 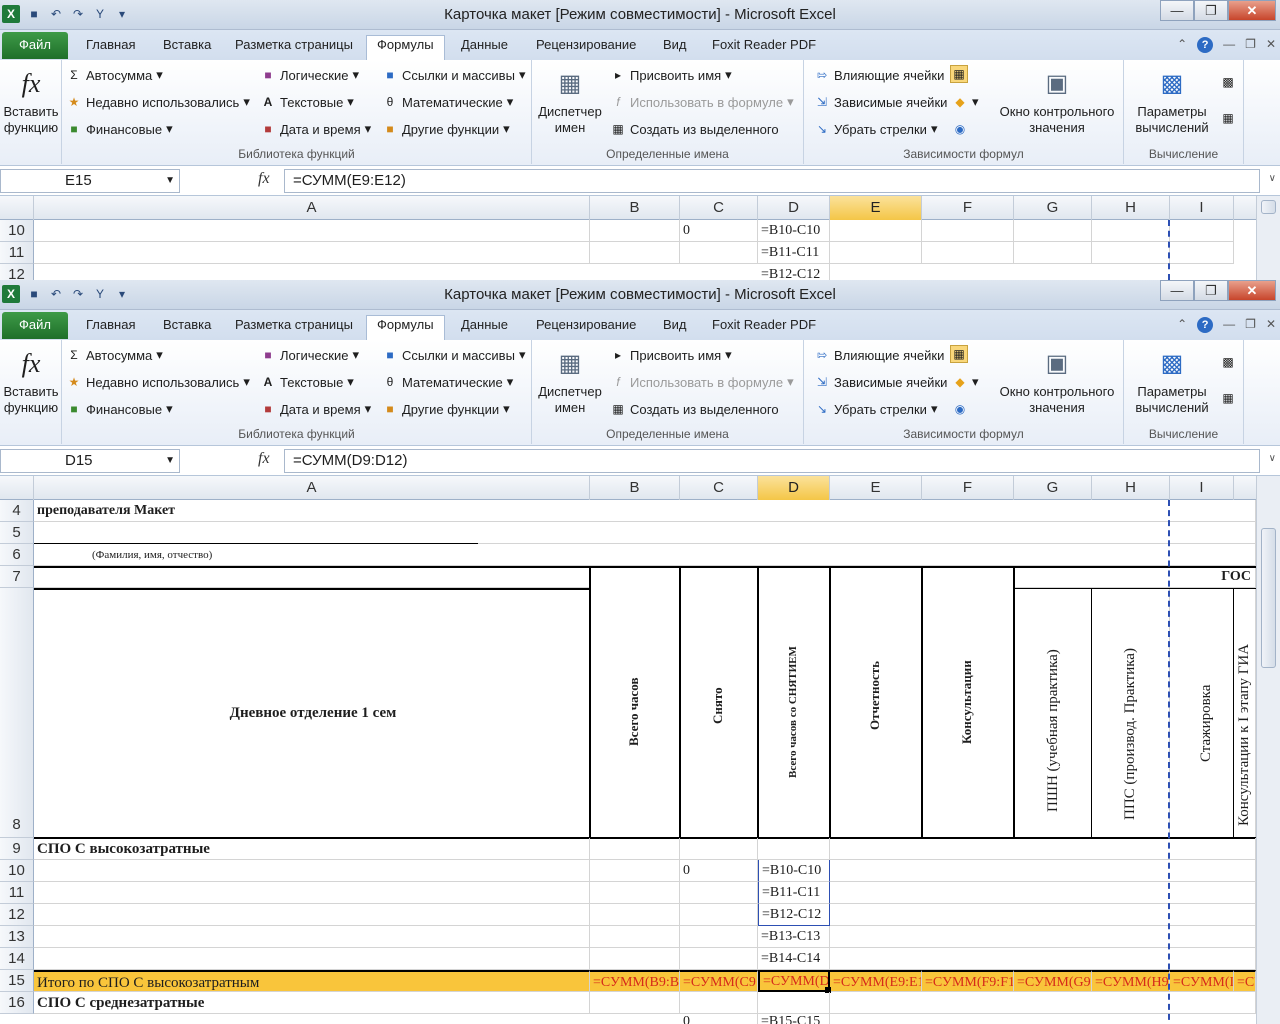 I want to click on tab-home: Главная, so click(x=110, y=328).